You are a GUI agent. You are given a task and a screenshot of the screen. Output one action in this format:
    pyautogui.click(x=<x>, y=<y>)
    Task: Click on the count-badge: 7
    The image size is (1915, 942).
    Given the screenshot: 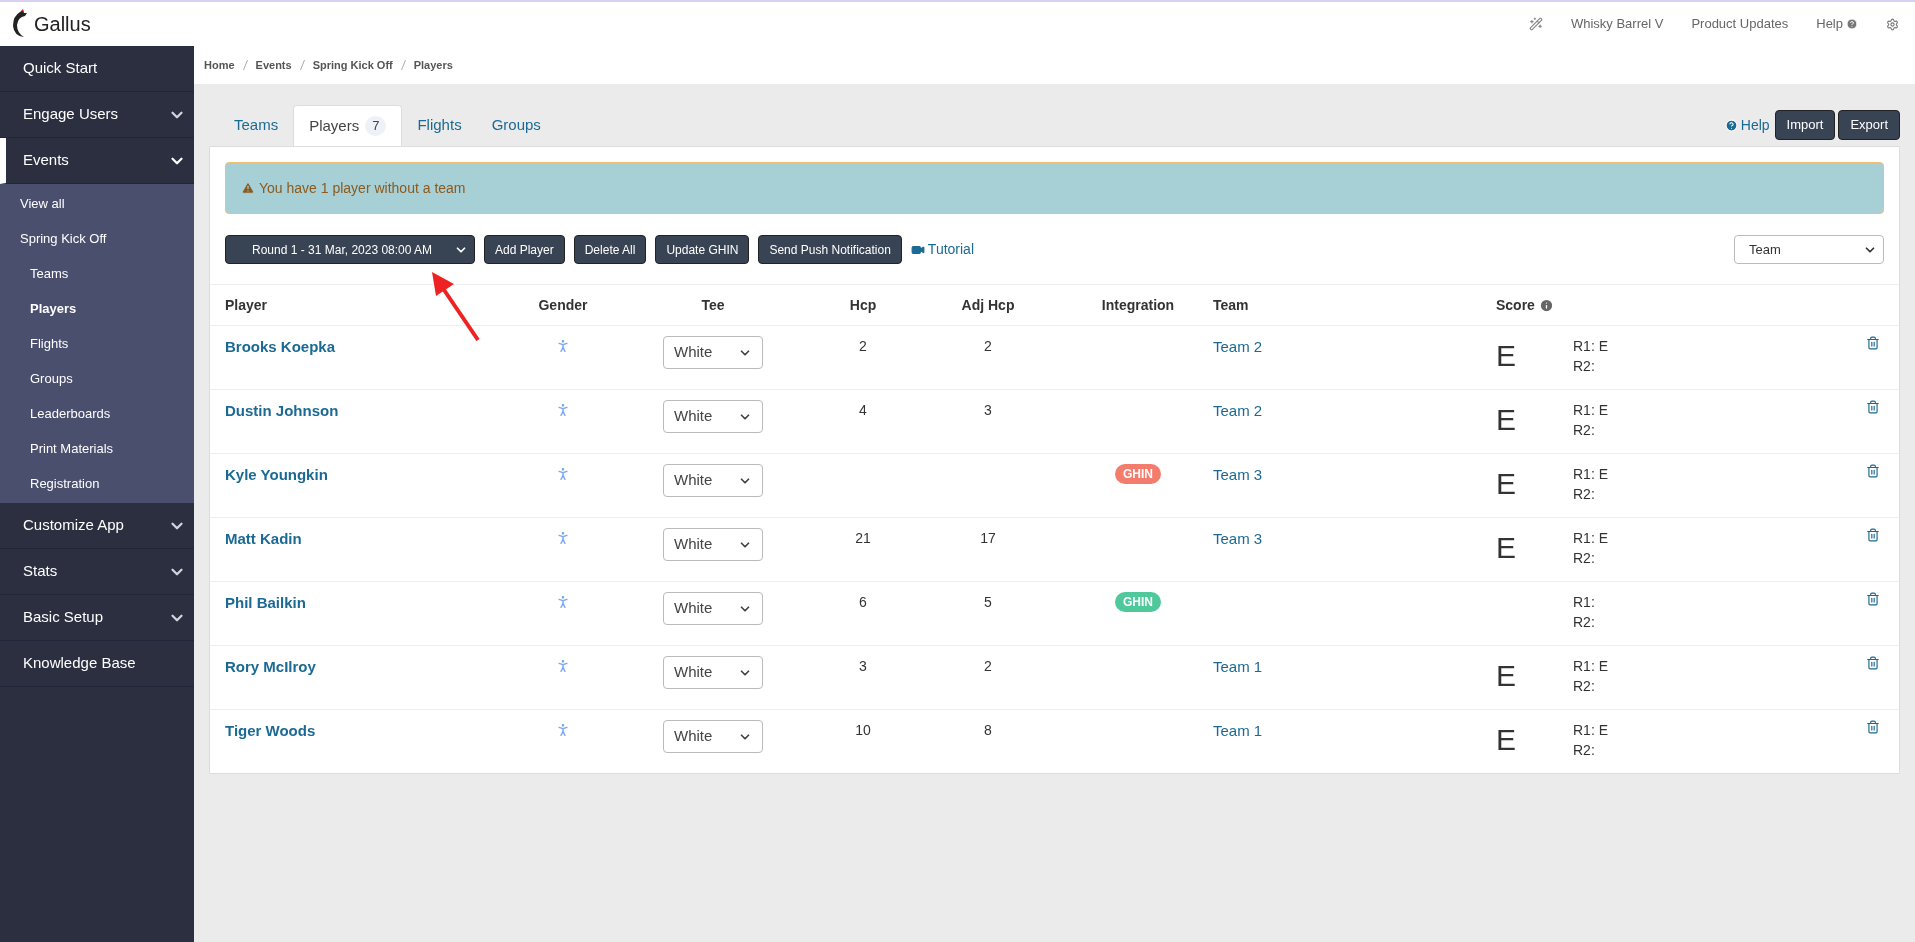 What is the action you would take?
    pyautogui.click(x=376, y=126)
    